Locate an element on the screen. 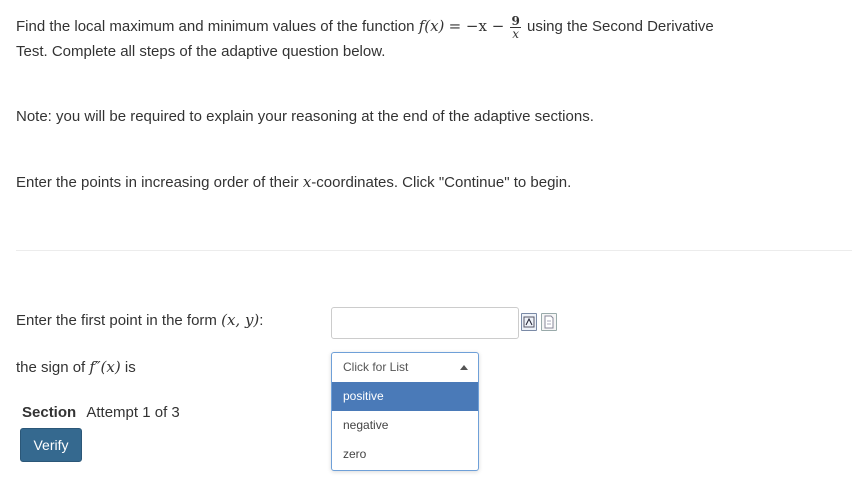 Image resolution: width=862 pixels, height=495 pixels. sign-prompt: the sign of f″(x) is is located at coordinates (76, 367).